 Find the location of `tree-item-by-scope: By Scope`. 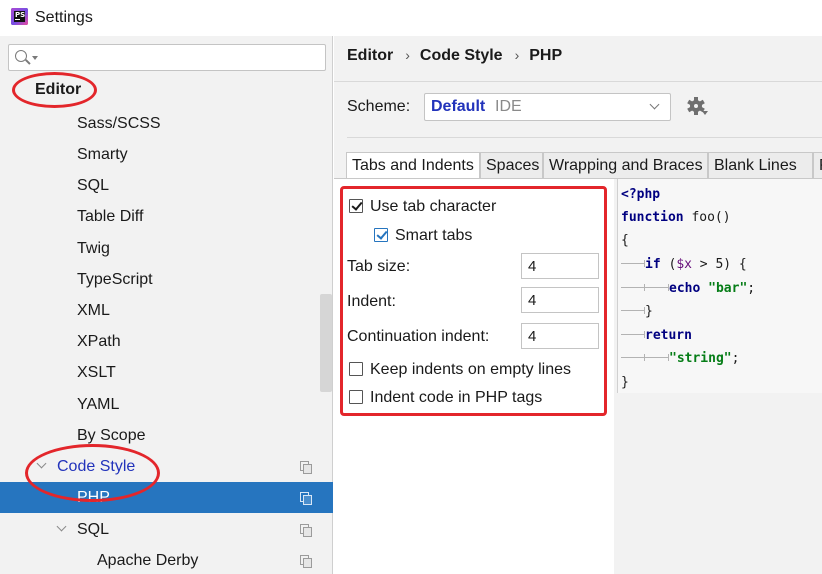

tree-item-by-scope: By Scope is located at coordinates (166, 435).